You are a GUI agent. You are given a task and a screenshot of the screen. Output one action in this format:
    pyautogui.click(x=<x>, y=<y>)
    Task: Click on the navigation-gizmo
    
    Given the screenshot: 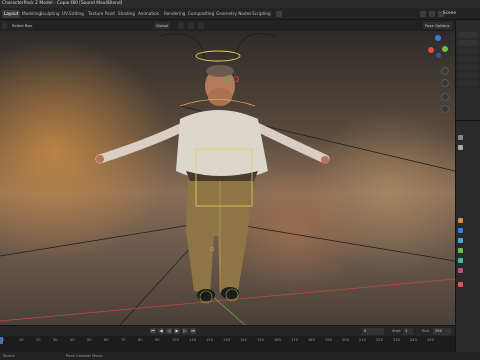 What is the action you would take?
    pyautogui.click(x=439, y=48)
    